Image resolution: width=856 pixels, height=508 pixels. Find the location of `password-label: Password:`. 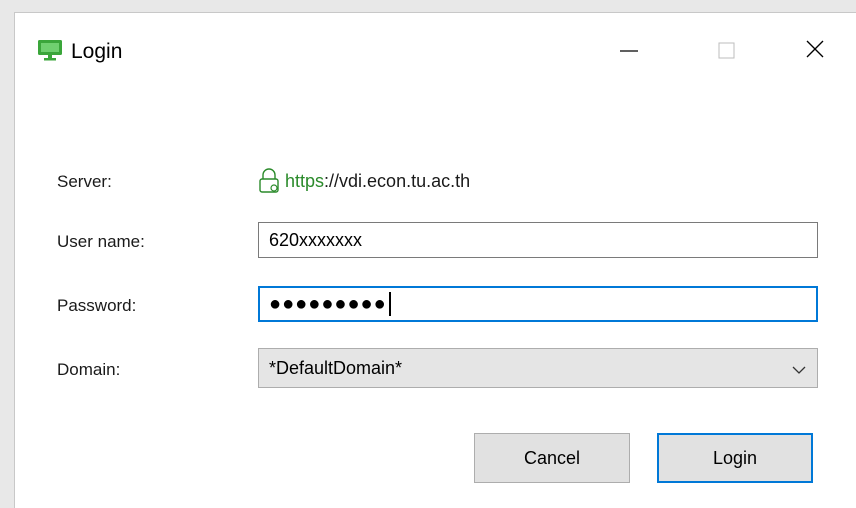

password-label: Password: is located at coordinates (97, 305).